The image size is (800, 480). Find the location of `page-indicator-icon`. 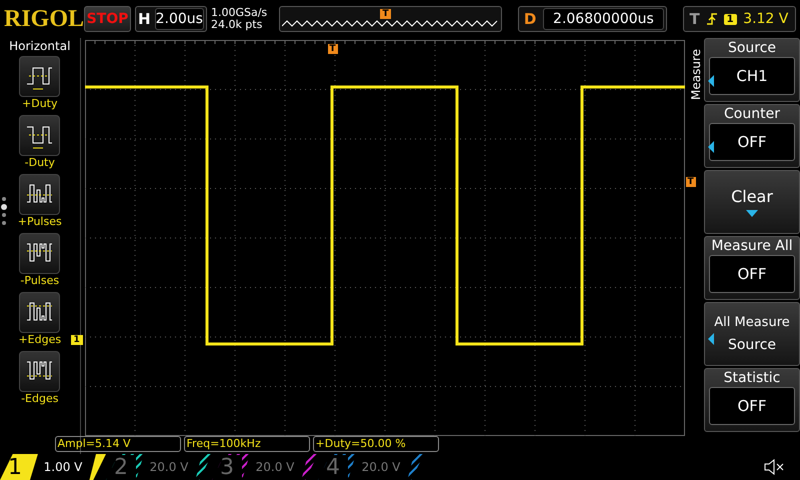

page-indicator-icon is located at coordinates (4, 211).